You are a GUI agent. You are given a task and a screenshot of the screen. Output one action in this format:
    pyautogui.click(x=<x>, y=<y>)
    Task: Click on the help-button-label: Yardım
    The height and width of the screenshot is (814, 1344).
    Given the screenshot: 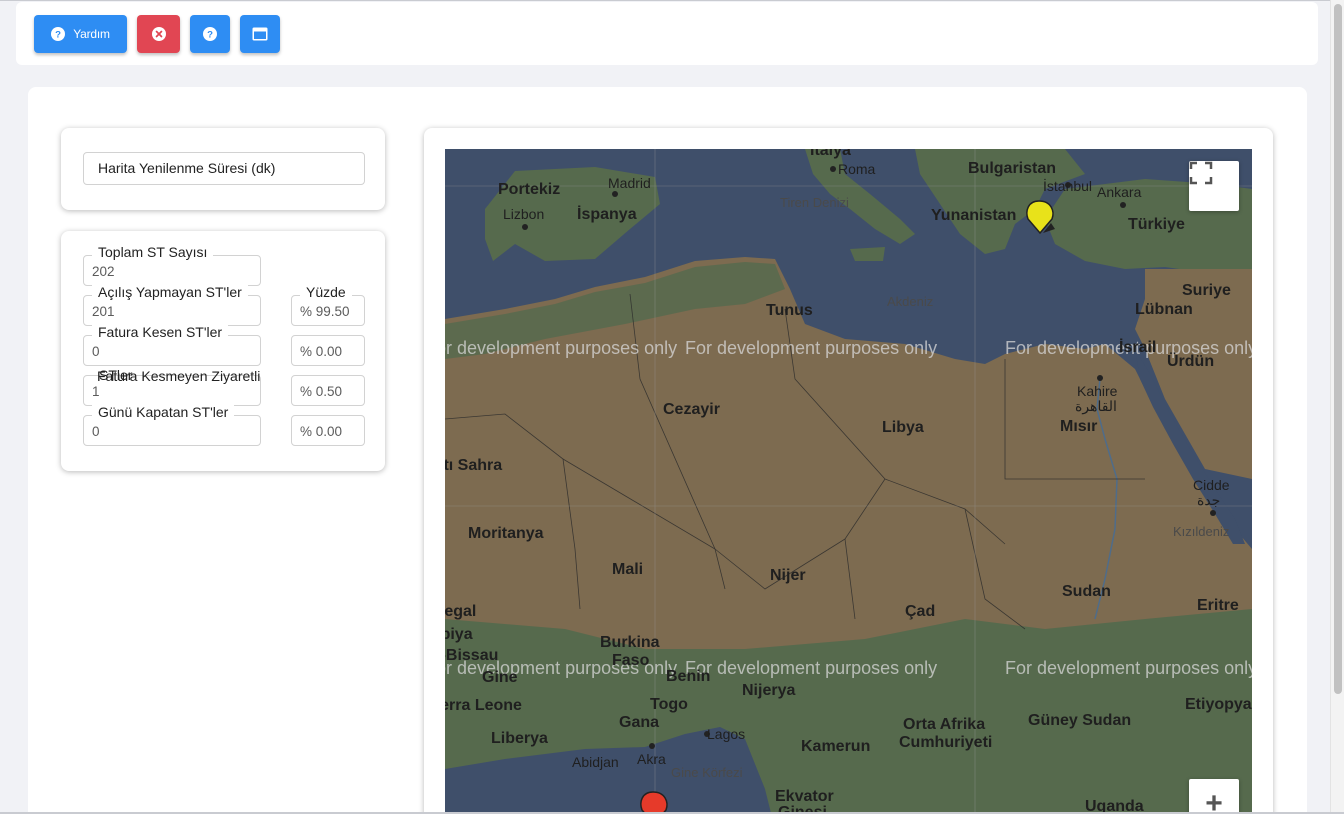 What is the action you would take?
    pyautogui.click(x=91, y=34)
    